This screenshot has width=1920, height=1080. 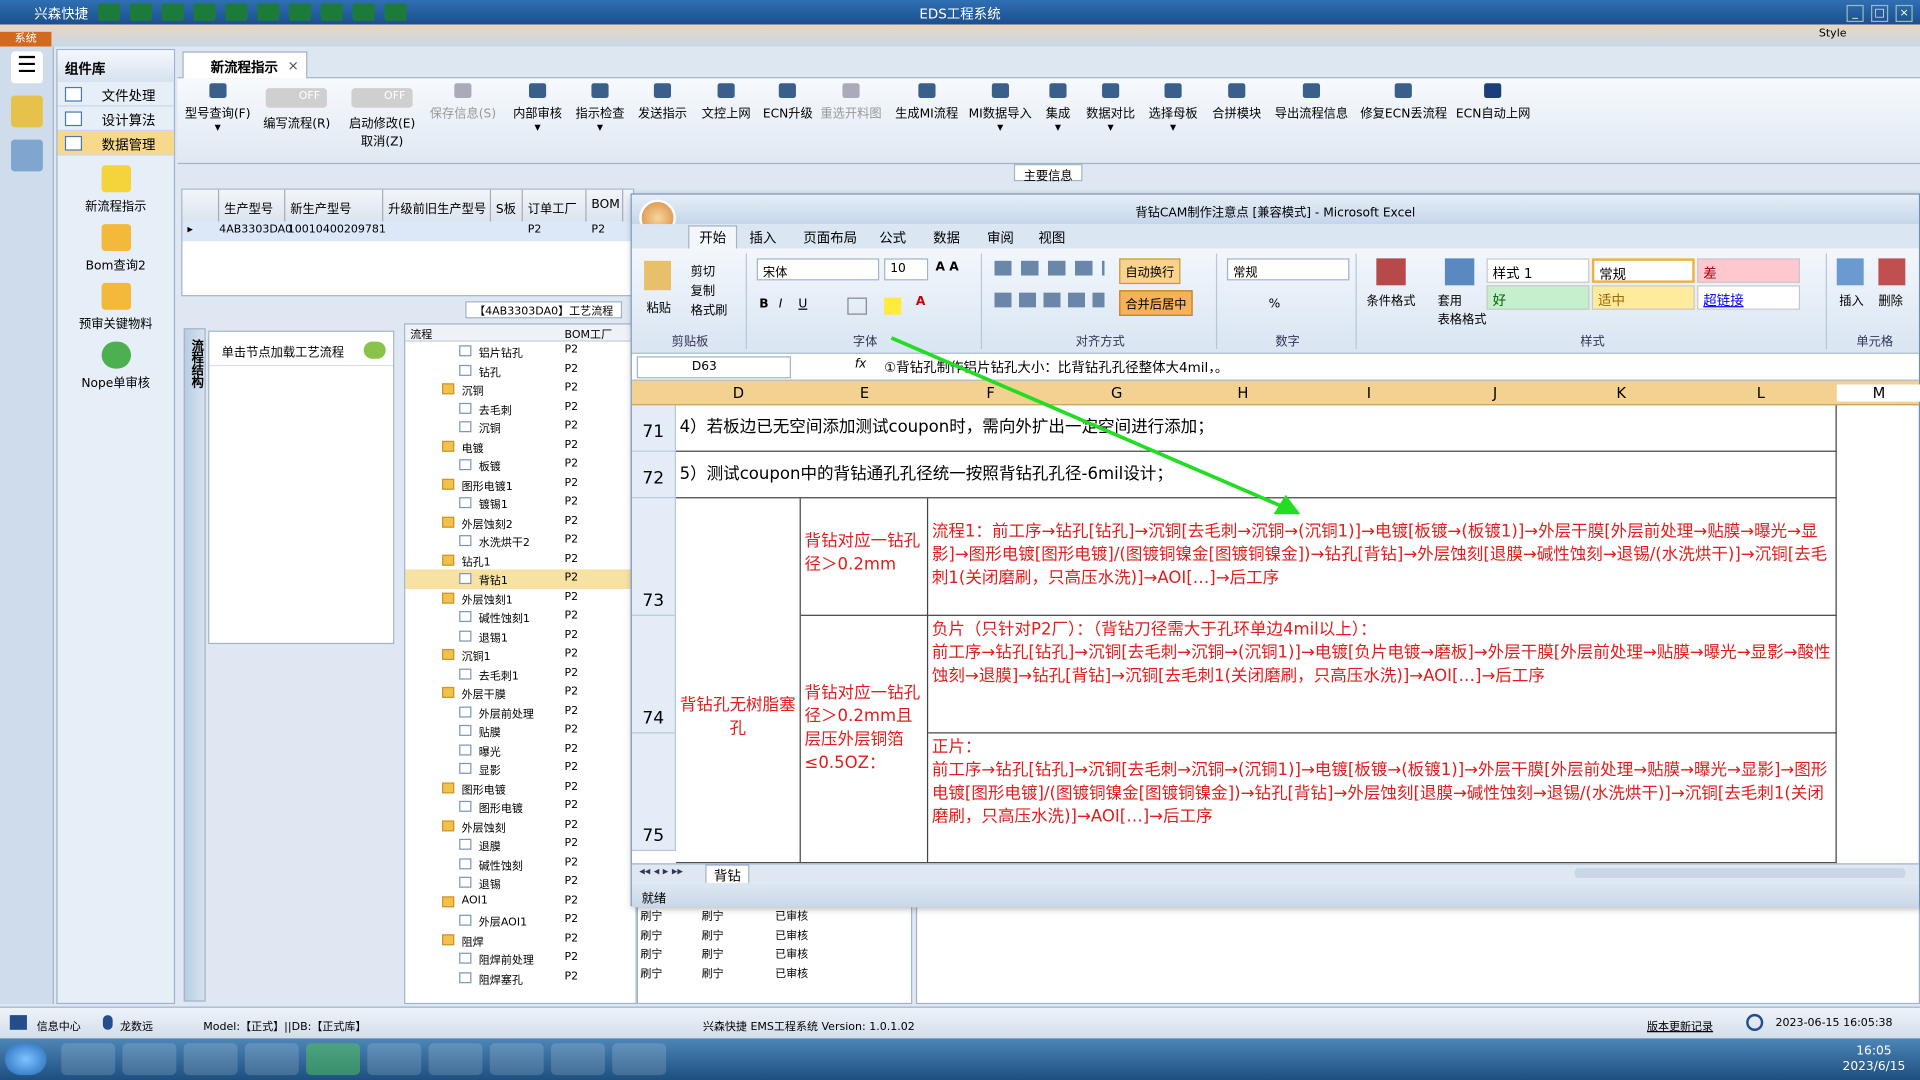 I want to click on tree-node: 板镀 P2, so click(x=520, y=465).